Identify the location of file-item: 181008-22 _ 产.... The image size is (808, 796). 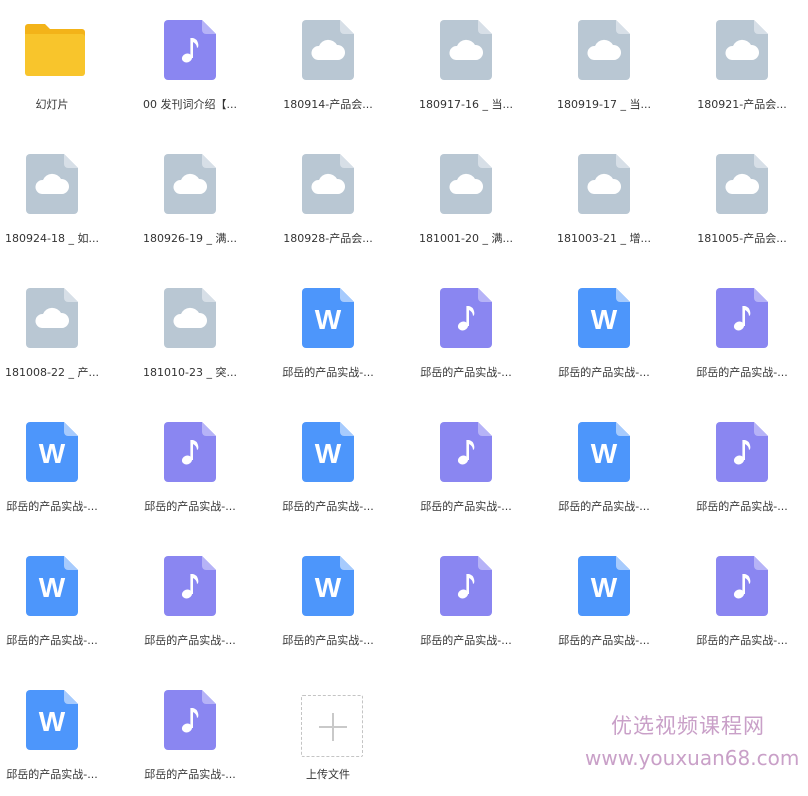
(58, 328).